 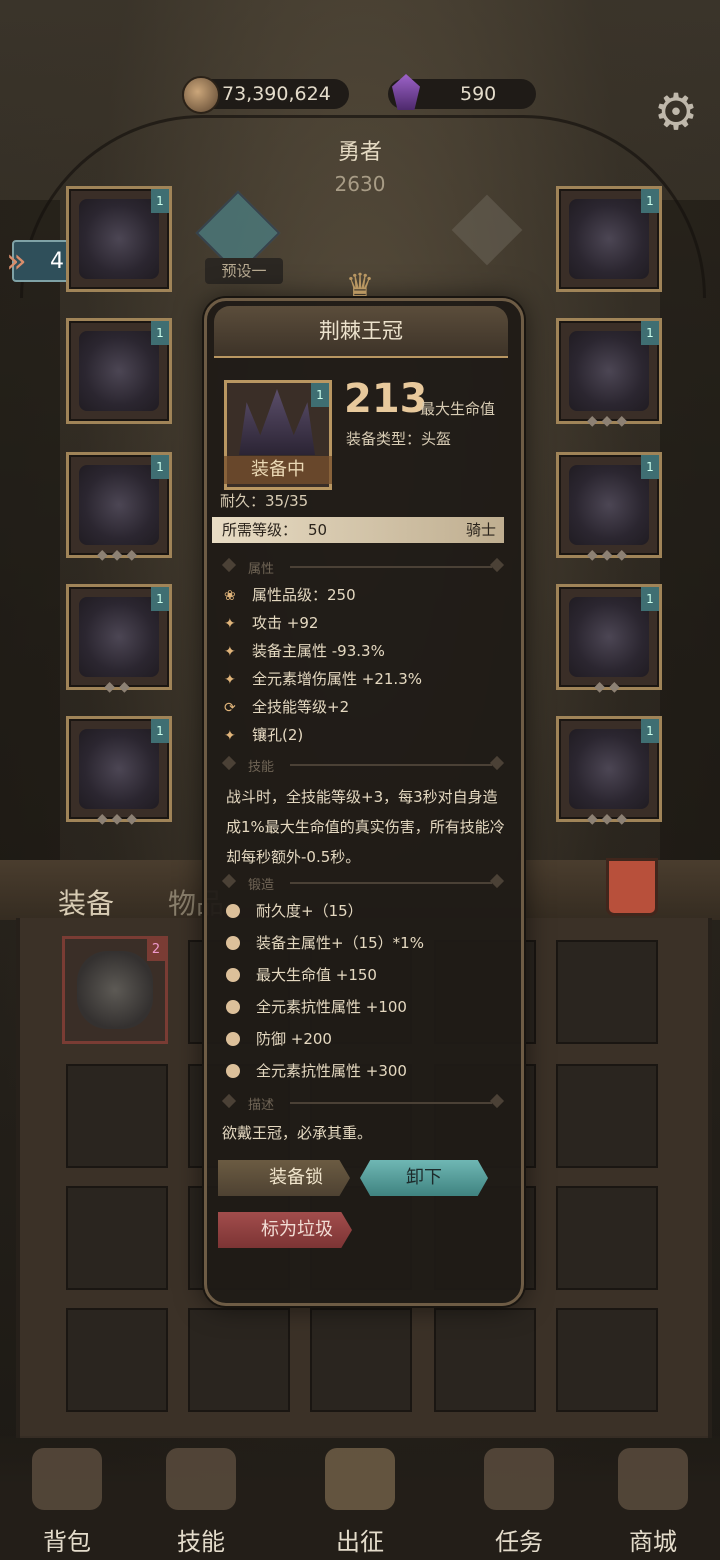 I want to click on nav-label: 技能, so click(x=201, y=1542).